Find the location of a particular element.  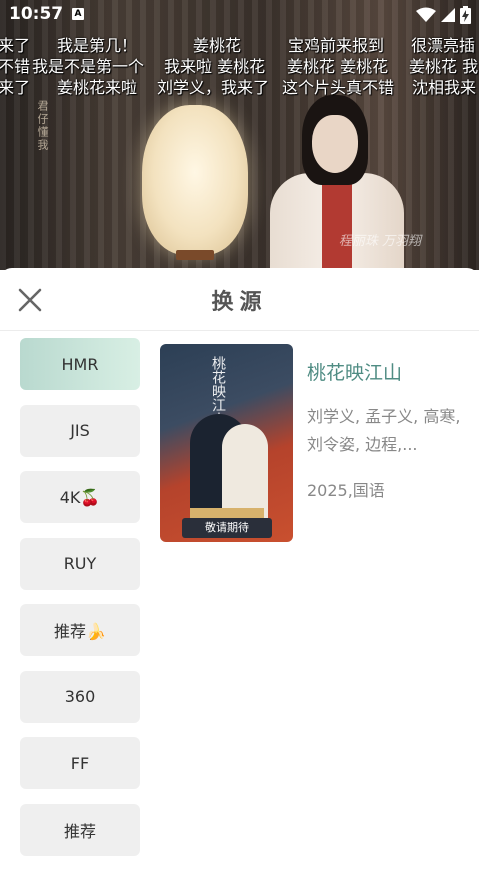

status-time: 10:57 is located at coordinates (36, 14).